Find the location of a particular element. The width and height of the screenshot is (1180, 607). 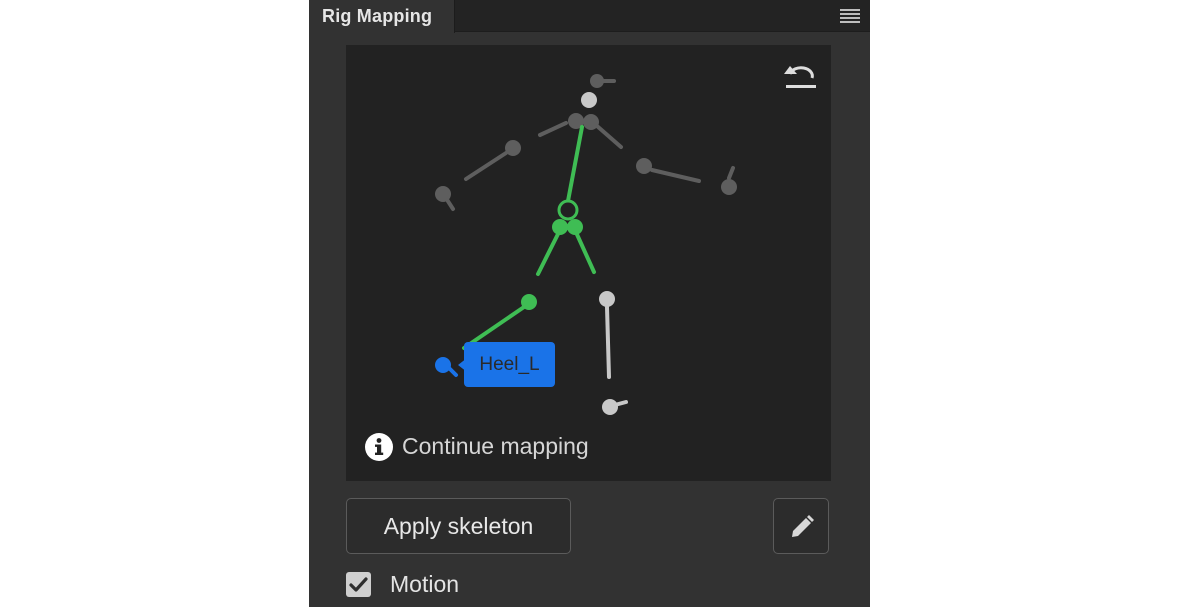

apply-skeleton-button: Apply skeleton is located at coordinates (458, 526).